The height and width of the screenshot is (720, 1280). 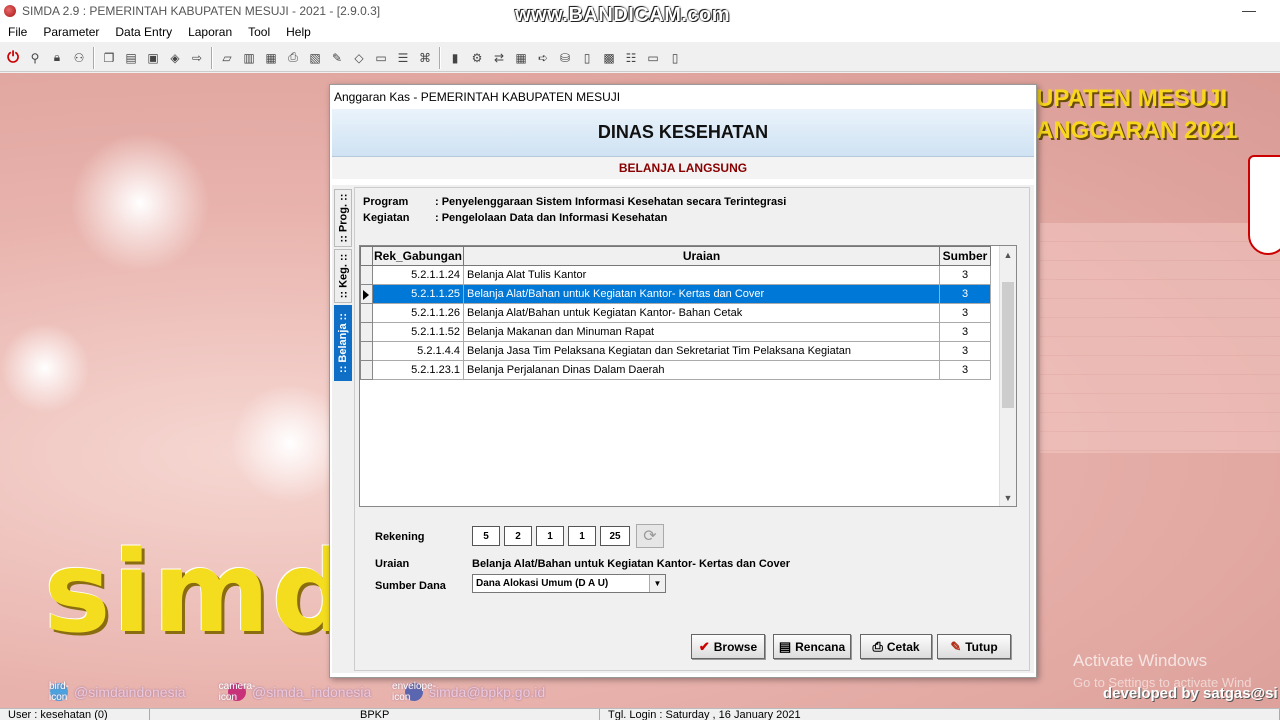 What do you see at coordinates (543, 58) in the screenshot?
I see `forward-icon: ➪` at bounding box center [543, 58].